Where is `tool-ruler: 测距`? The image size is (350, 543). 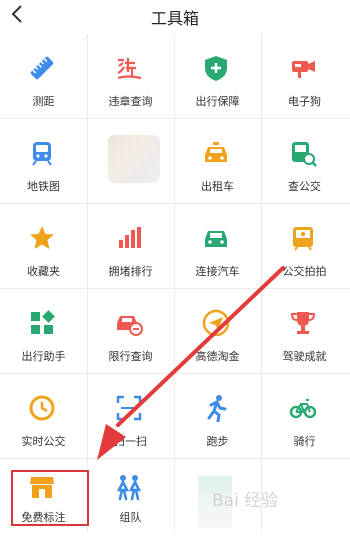
tool-ruler: 测距 is located at coordinates (43, 76).